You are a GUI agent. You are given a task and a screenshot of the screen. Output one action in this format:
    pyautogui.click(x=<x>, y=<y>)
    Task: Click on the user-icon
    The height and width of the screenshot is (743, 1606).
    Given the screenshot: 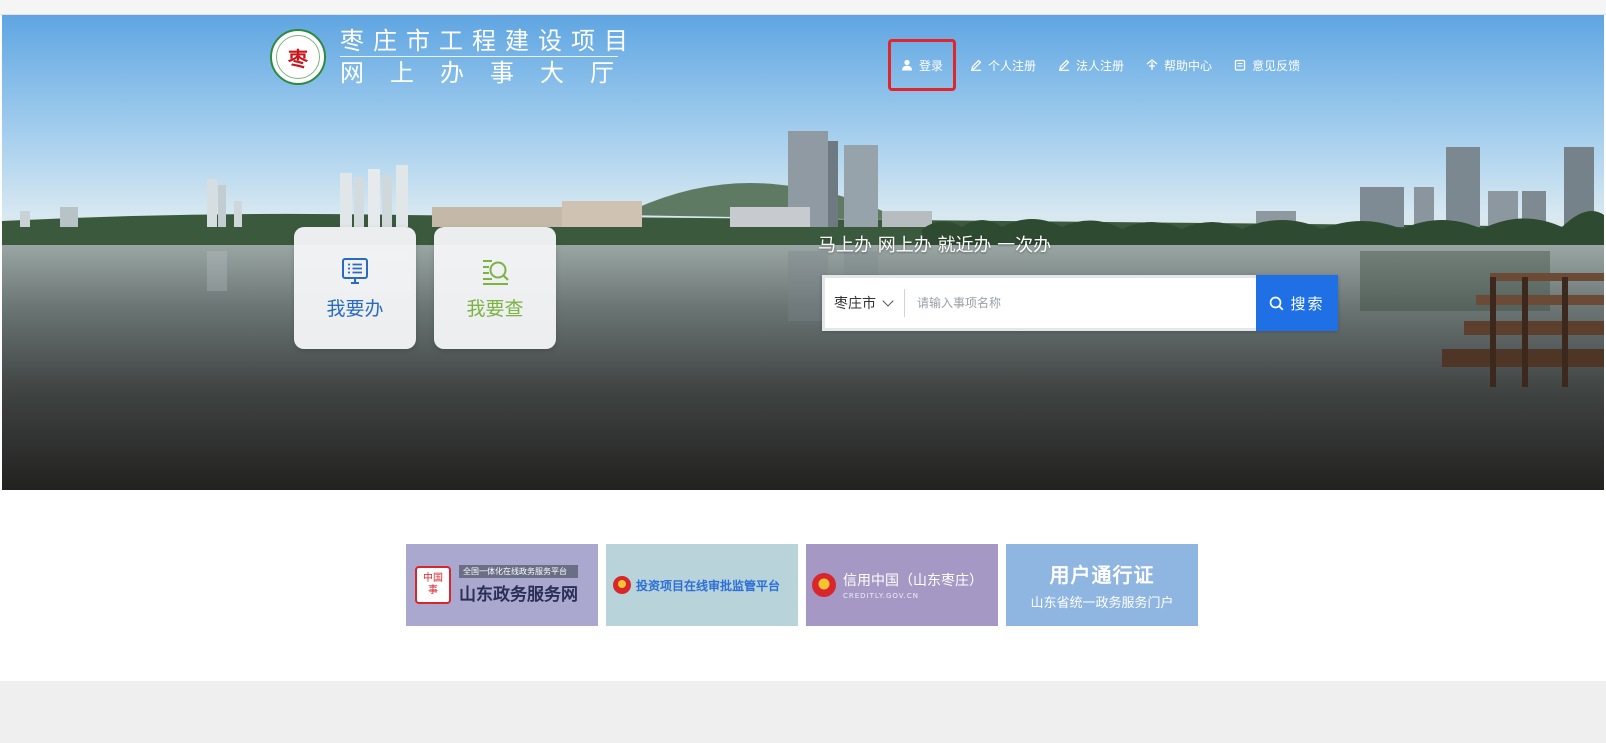 What is the action you would take?
    pyautogui.click(x=907, y=65)
    